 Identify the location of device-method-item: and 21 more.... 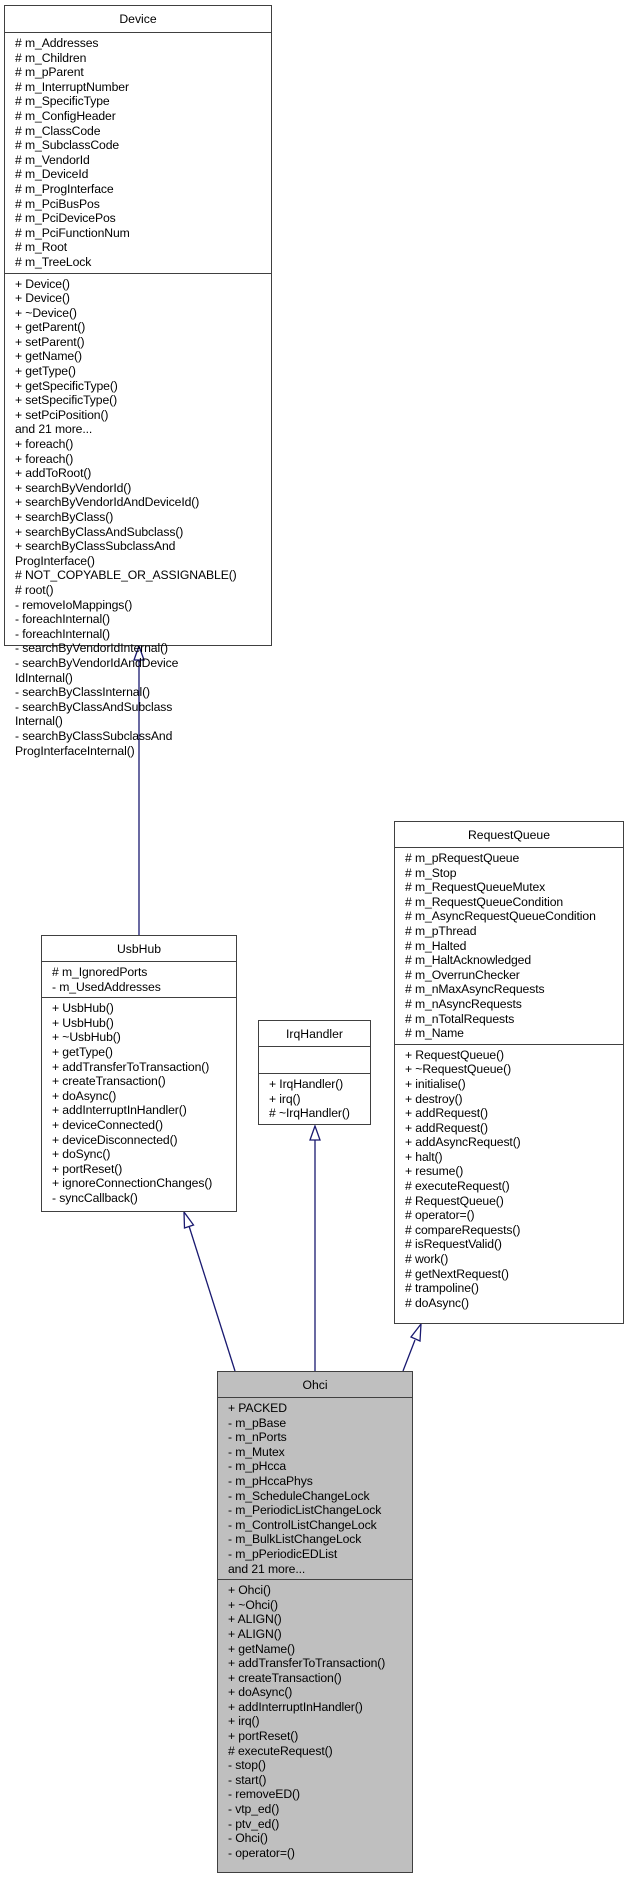
(143, 429).